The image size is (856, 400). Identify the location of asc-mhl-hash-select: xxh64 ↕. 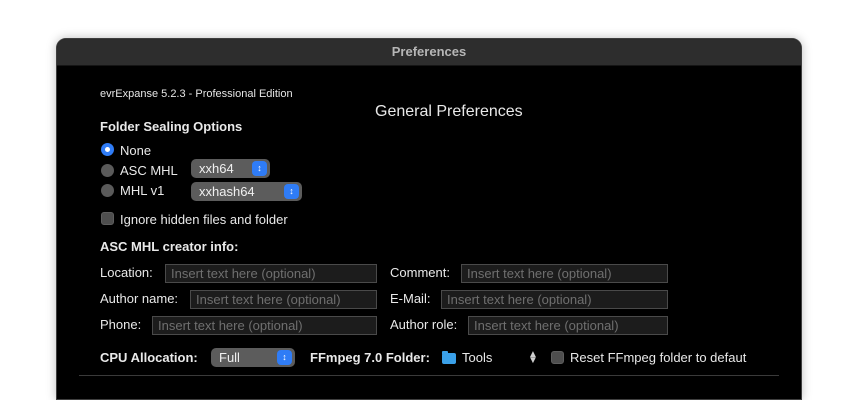
(230, 168).